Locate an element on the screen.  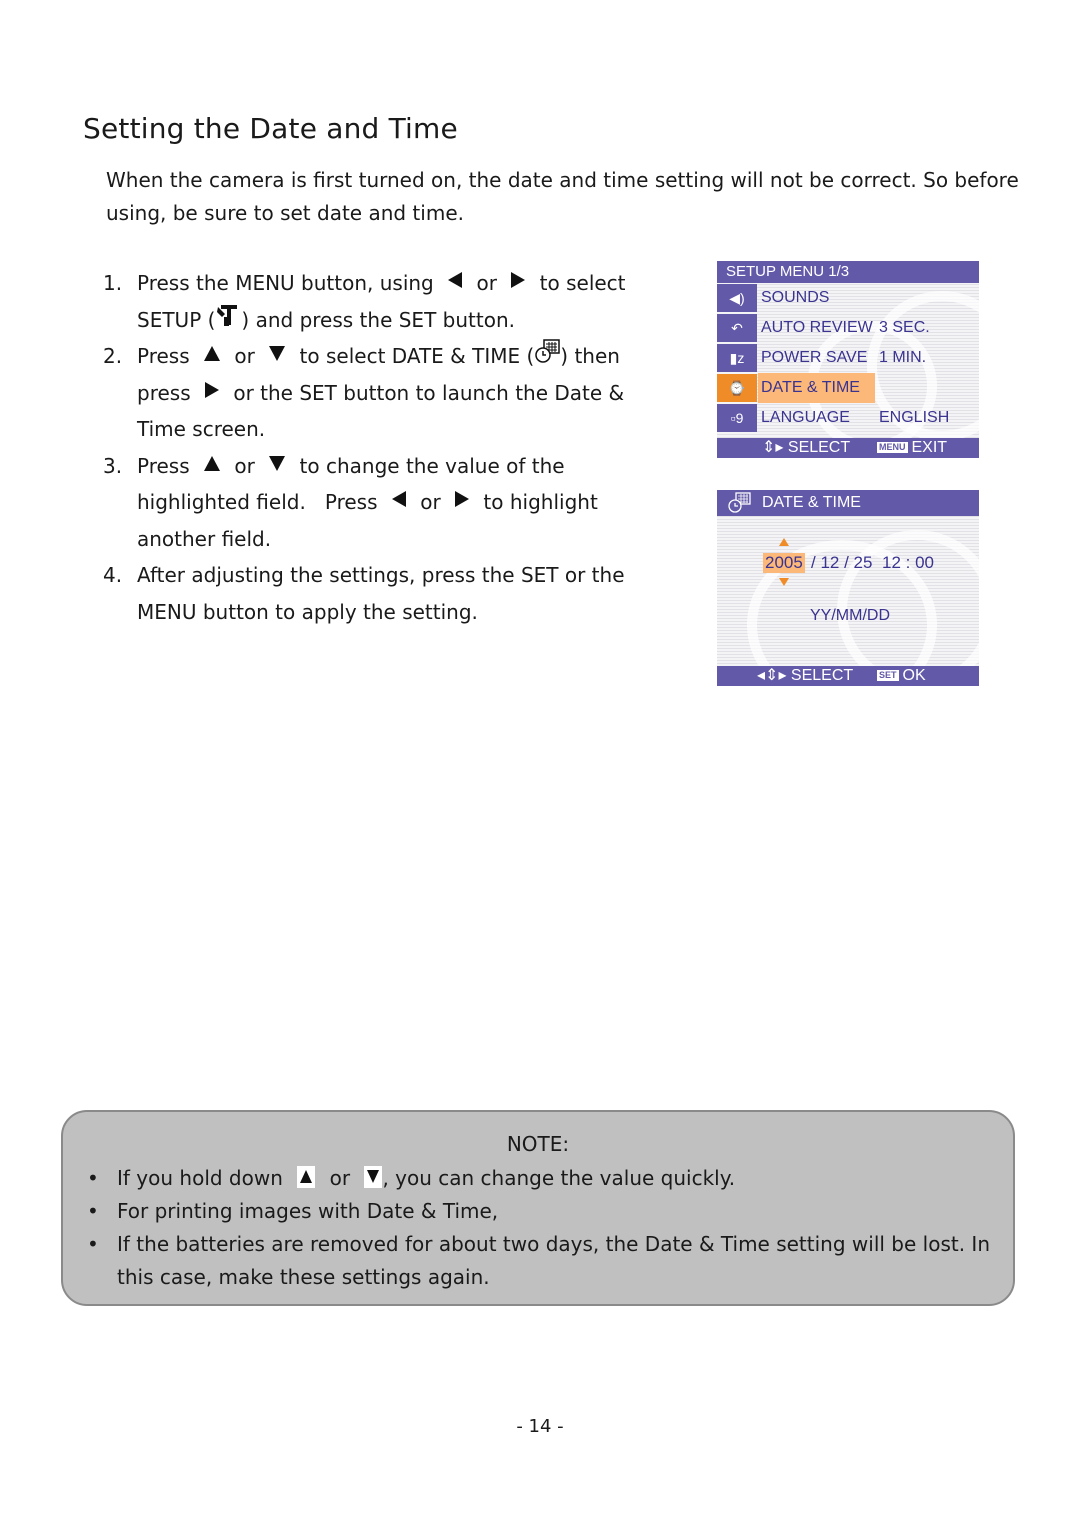
menu-item-value: 1 MIN. is located at coordinates (903, 357).